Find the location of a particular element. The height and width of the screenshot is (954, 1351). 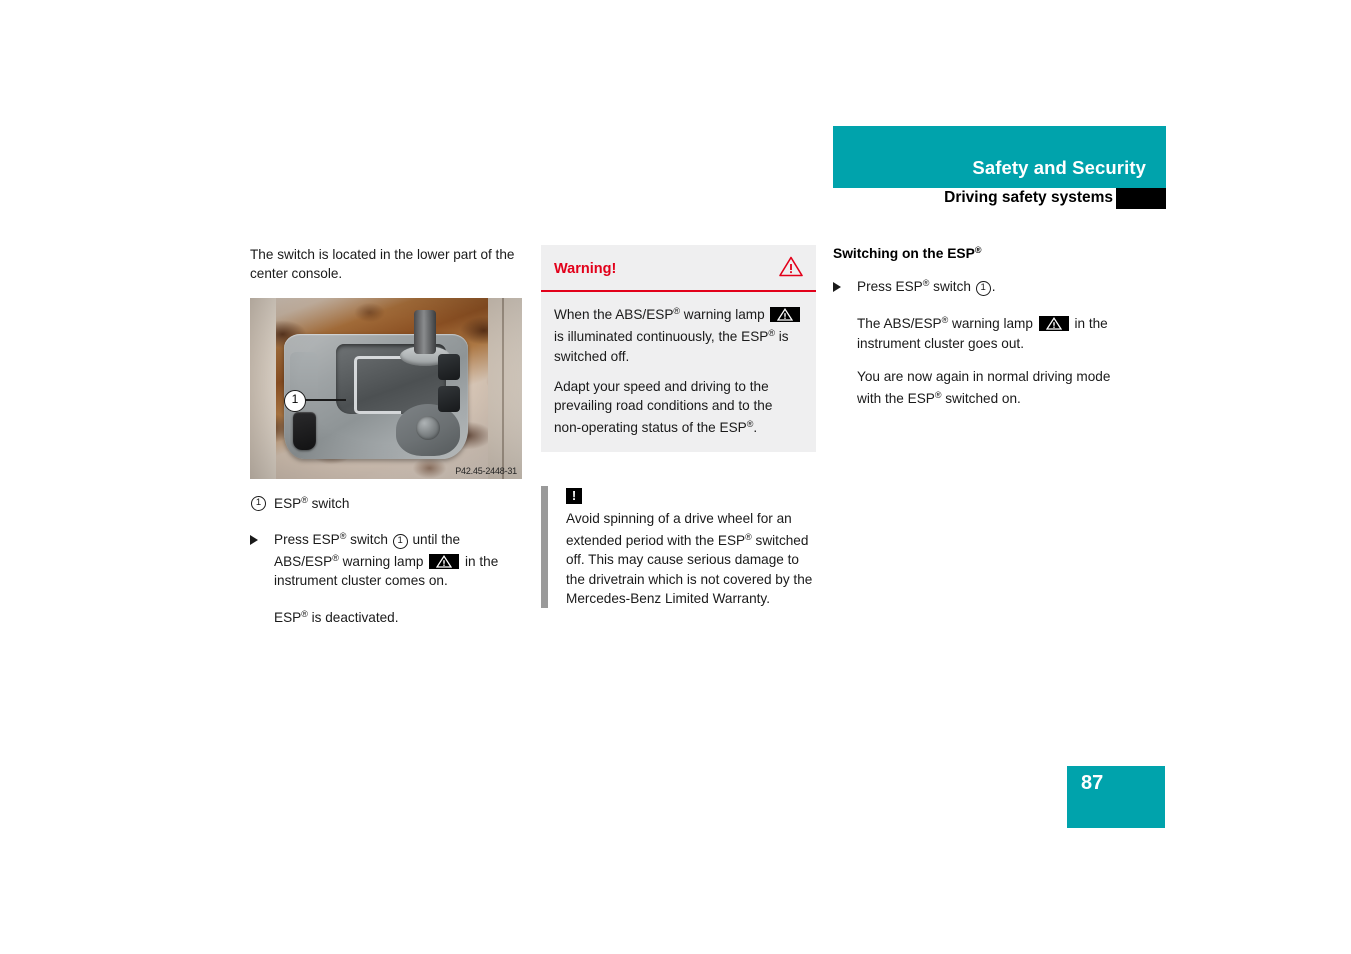

step-press-esp-switch-on: Press ESP® switch 1. is located at coordinates (973, 285).